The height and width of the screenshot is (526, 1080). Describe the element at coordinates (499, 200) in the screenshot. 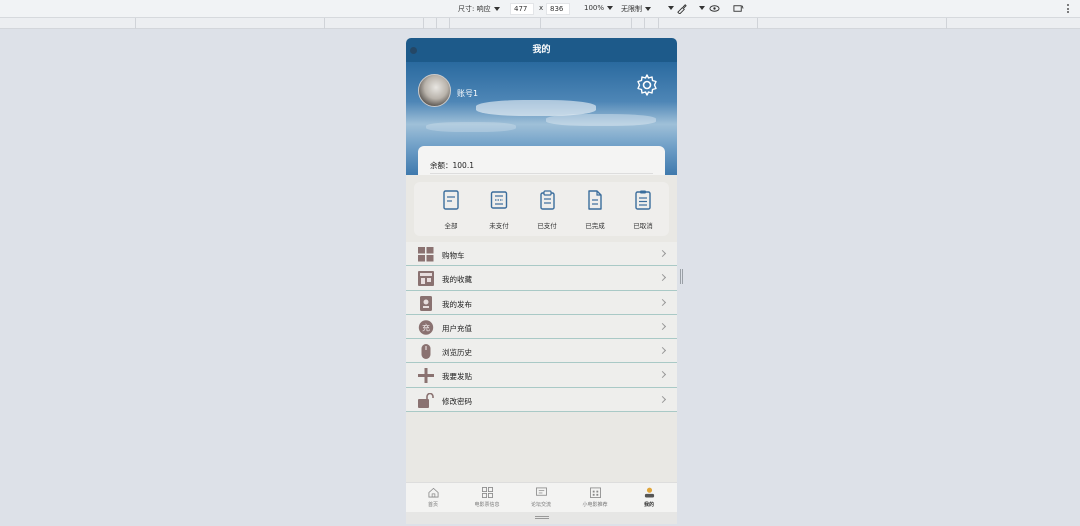

I see `order-unpaid-icon` at that location.